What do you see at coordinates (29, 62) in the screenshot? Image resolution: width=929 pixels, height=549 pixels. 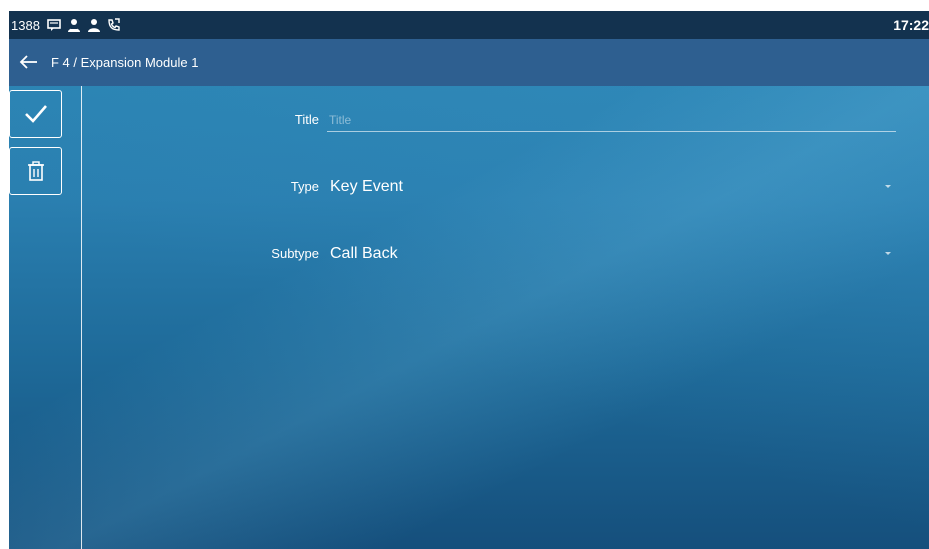 I see `back-arrow-icon` at bounding box center [29, 62].